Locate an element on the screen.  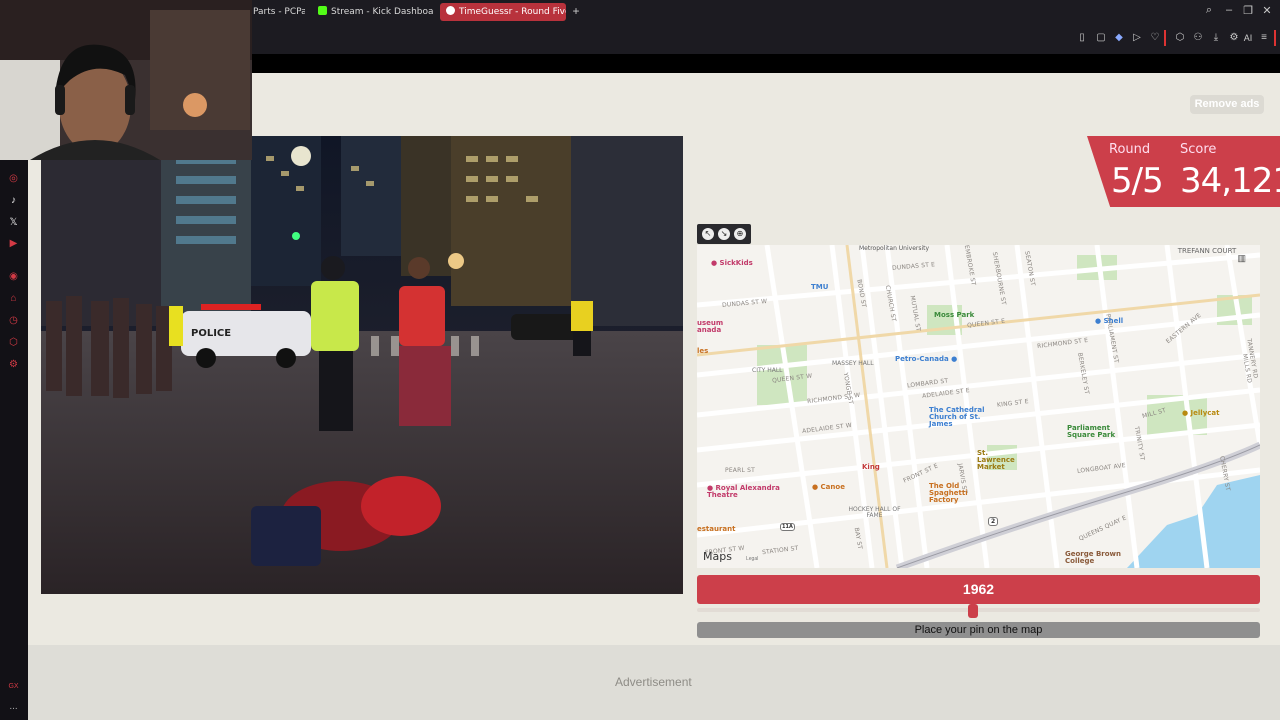
shrink-map-icon: ↘ is located at coordinates (724, 234).